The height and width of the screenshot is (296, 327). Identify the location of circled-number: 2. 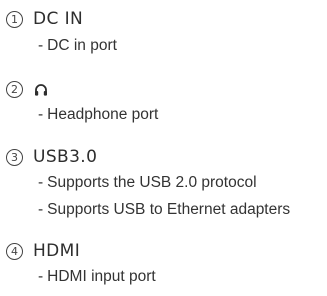
(14, 89).